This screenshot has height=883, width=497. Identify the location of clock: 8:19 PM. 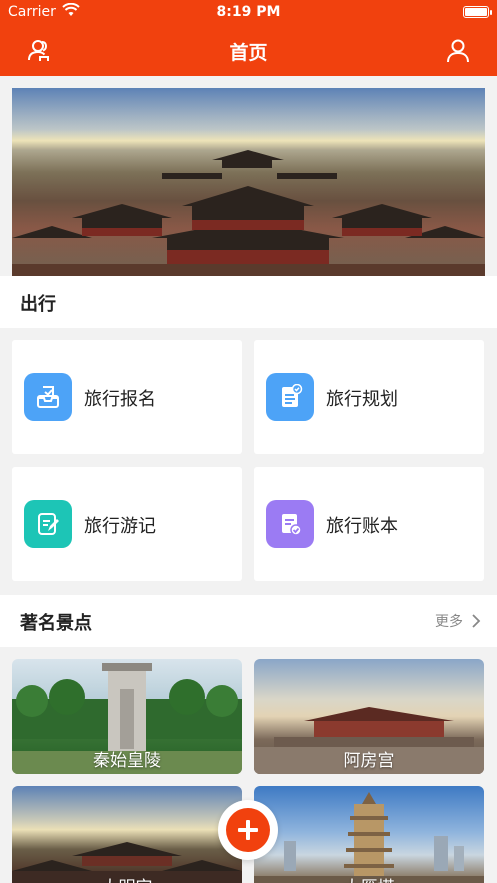
(248, 12).